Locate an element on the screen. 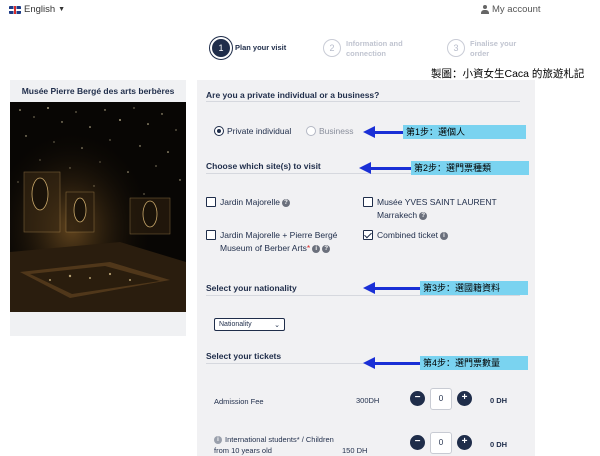 This screenshot has width=600, height=456. ticket-name-line2: from 10 years old is located at coordinates (243, 450).